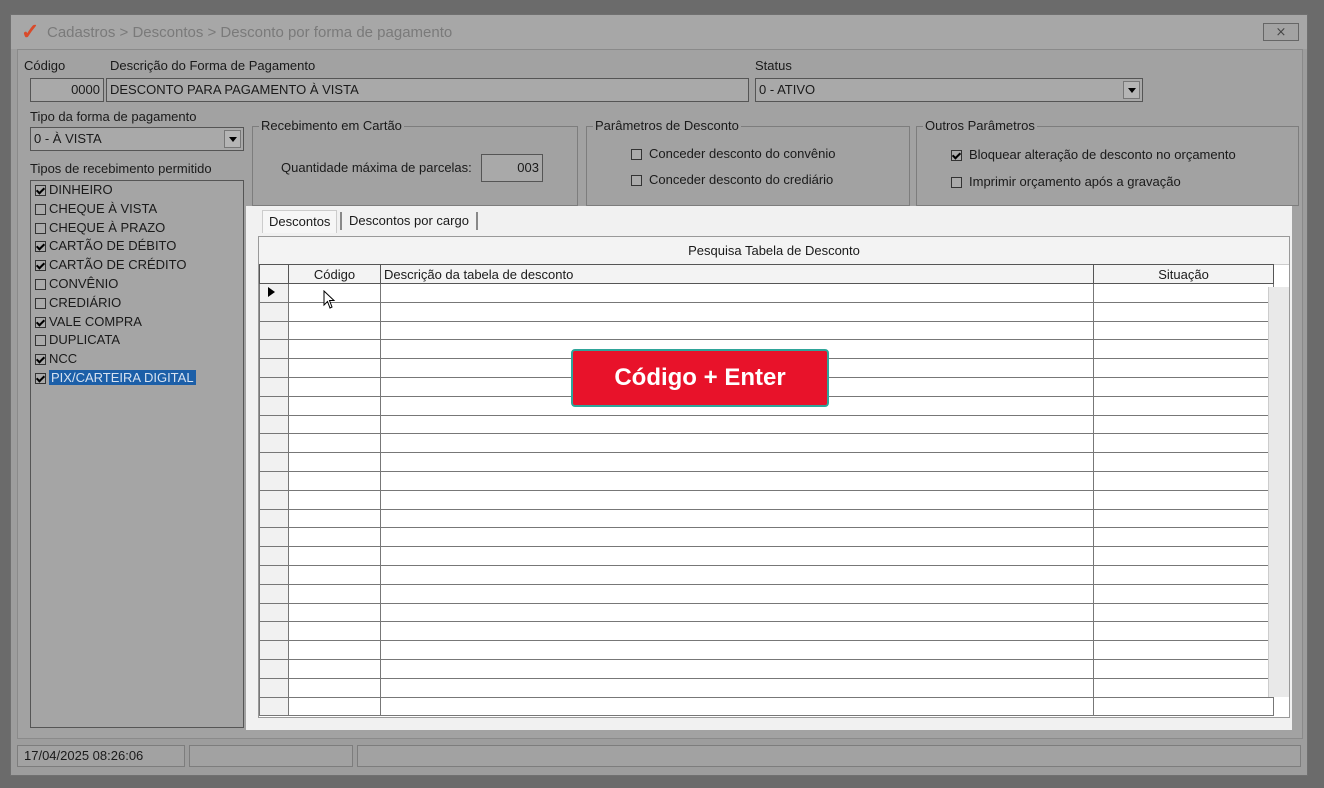 Image resolution: width=1324 pixels, height=788 pixels. I want to click on tab-descontos-por-cargo: Descontos por cargo, so click(409, 221).